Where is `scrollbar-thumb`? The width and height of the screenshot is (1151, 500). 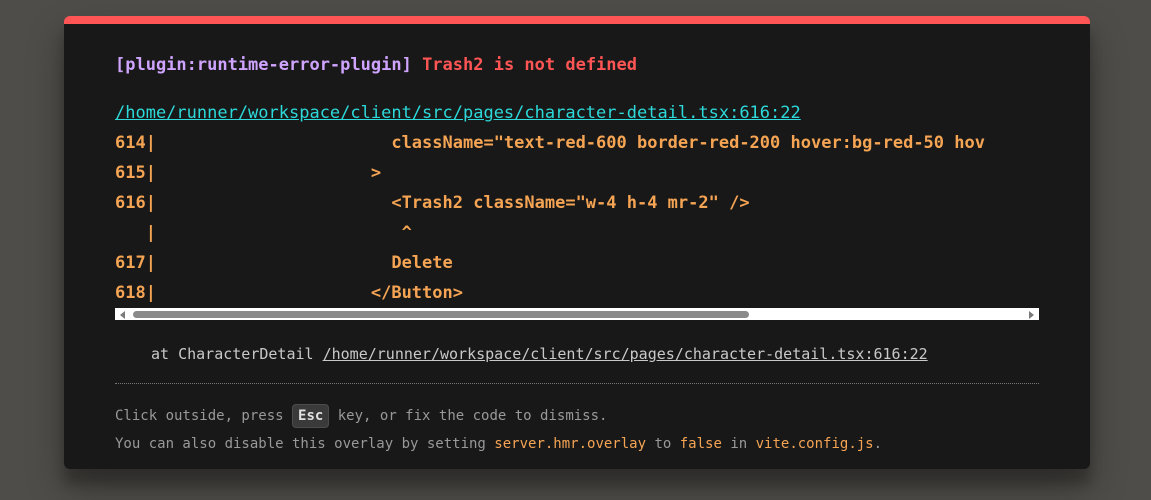 scrollbar-thumb is located at coordinates (441, 314).